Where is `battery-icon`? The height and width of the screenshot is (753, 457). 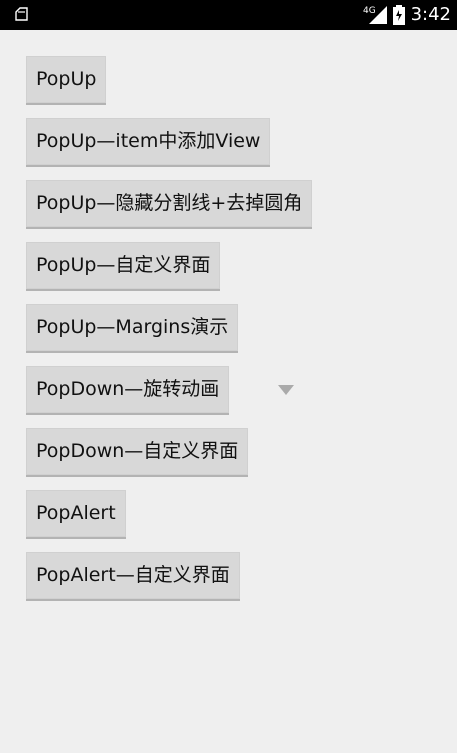
battery-icon is located at coordinates (398, 15).